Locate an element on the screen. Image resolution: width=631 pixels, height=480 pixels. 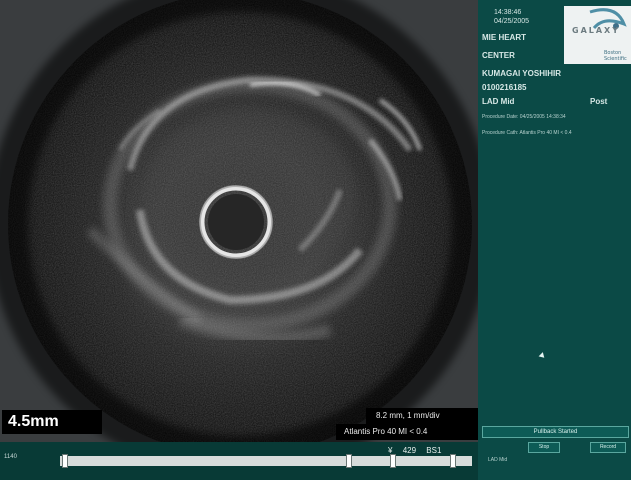
record-button: Record is located at coordinates (608, 447).